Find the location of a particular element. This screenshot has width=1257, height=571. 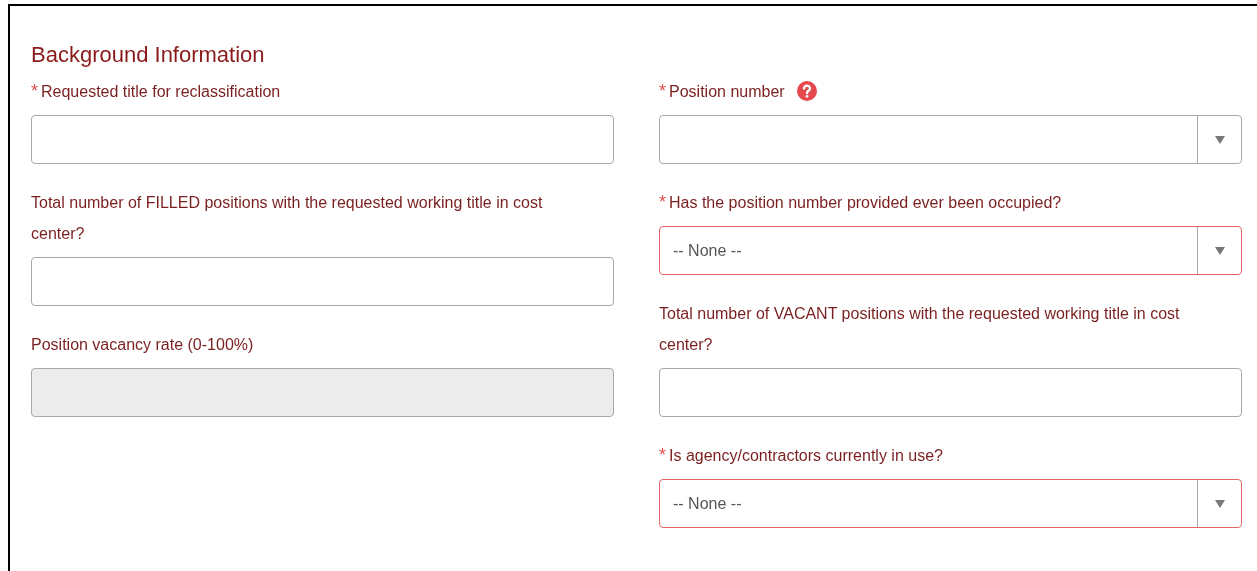

field-label: Requested title for reclassification is located at coordinates (161, 92).